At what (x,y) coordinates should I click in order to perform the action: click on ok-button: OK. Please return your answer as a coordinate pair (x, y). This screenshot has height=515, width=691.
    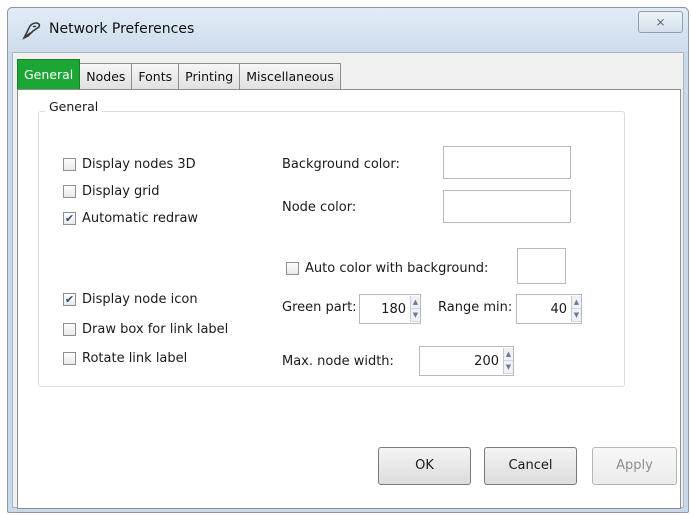
    Looking at the image, I should click on (424, 466).